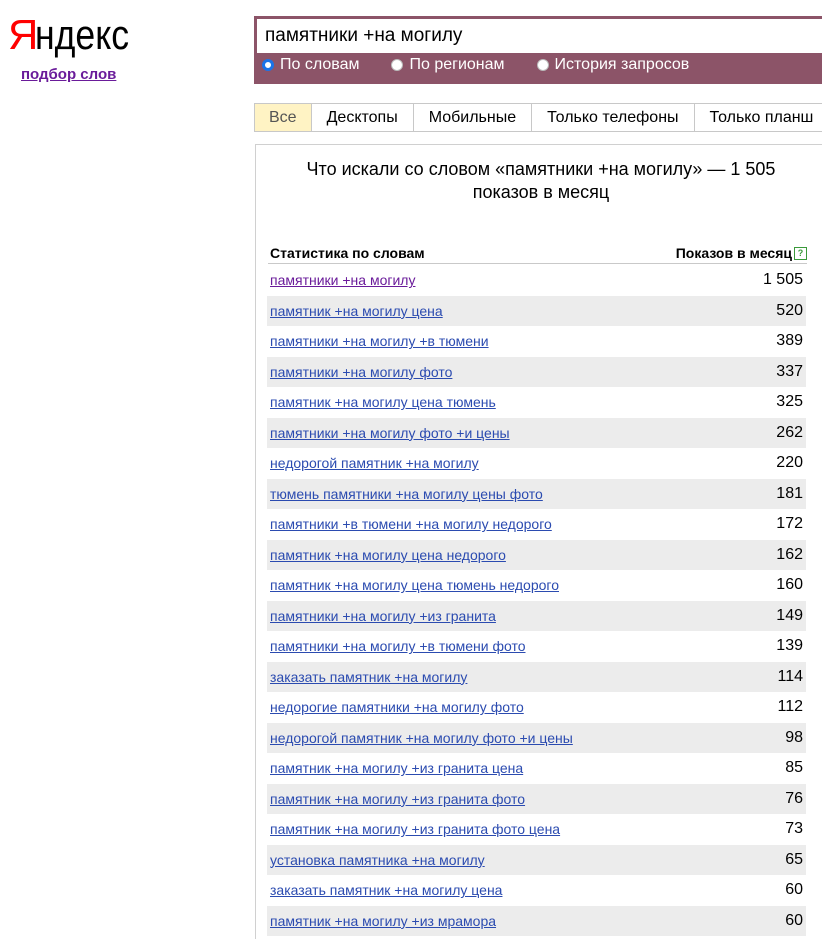  What do you see at coordinates (789, 310) in the screenshot?
I see `impressions-count: 520` at bounding box center [789, 310].